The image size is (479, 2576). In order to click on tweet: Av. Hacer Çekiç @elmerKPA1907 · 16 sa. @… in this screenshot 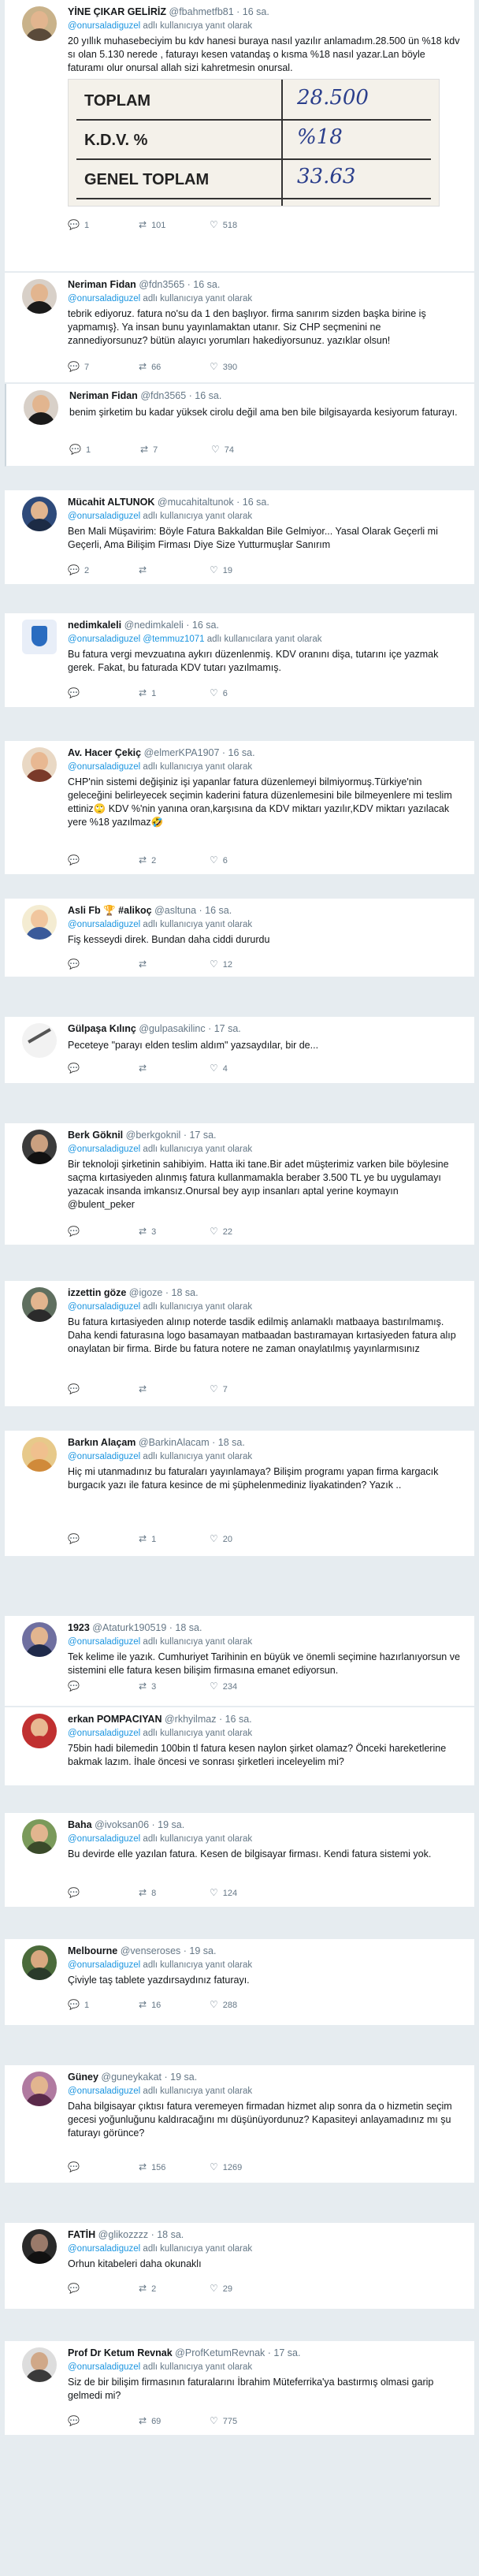, I will do `click(239, 808)`.